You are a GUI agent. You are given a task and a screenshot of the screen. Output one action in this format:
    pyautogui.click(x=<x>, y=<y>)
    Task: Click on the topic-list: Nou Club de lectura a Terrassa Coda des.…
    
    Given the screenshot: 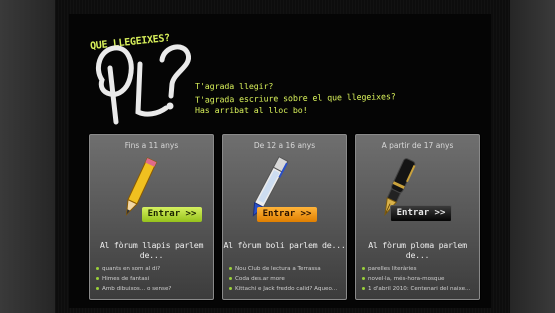 What is the action you would take?
    pyautogui.click(x=287, y=279)
    